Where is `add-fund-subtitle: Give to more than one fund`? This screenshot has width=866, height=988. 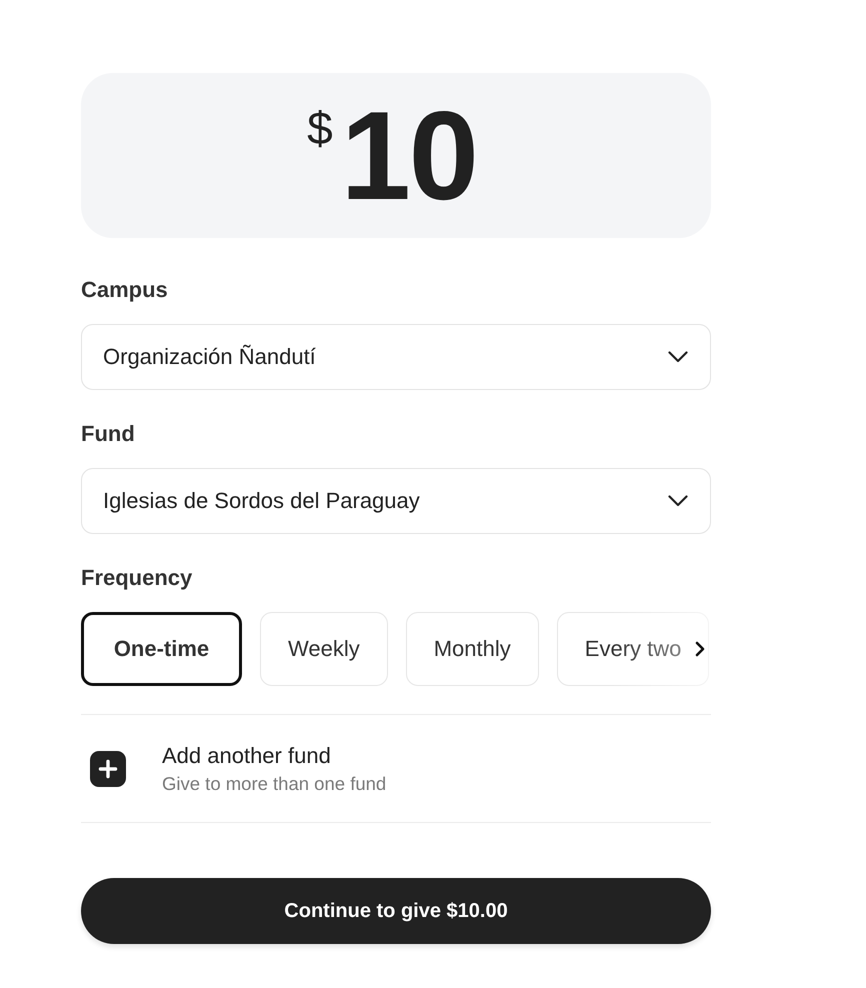 add-fund-subtitle: Give to more than one fund is located at coordinates (274, 783).